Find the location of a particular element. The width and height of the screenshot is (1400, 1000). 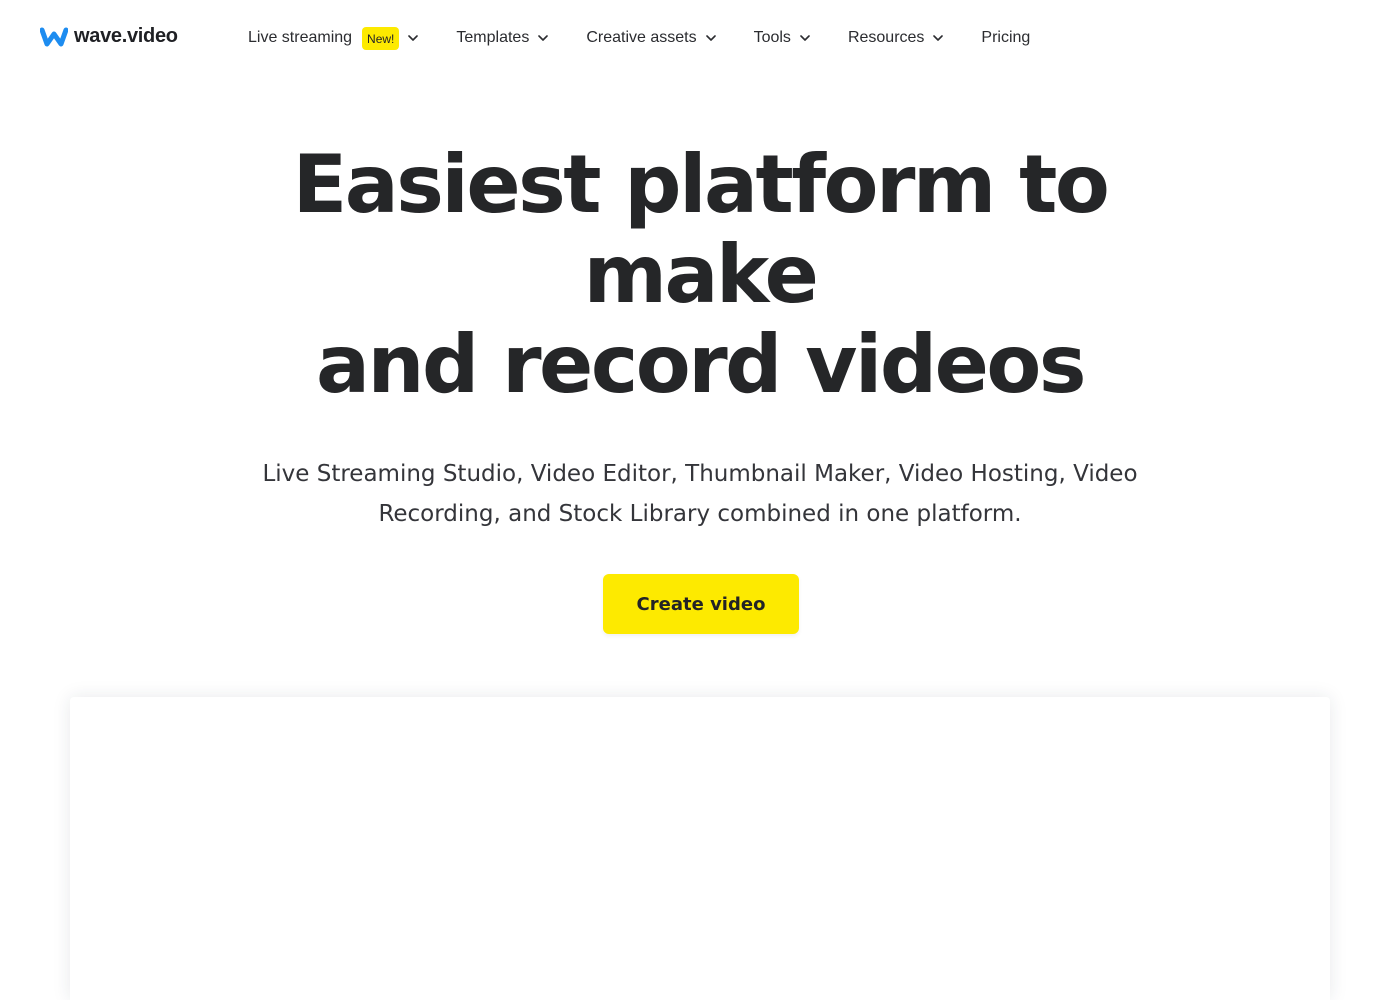

create-video-button: Create video is located at coordinates (701, 604).